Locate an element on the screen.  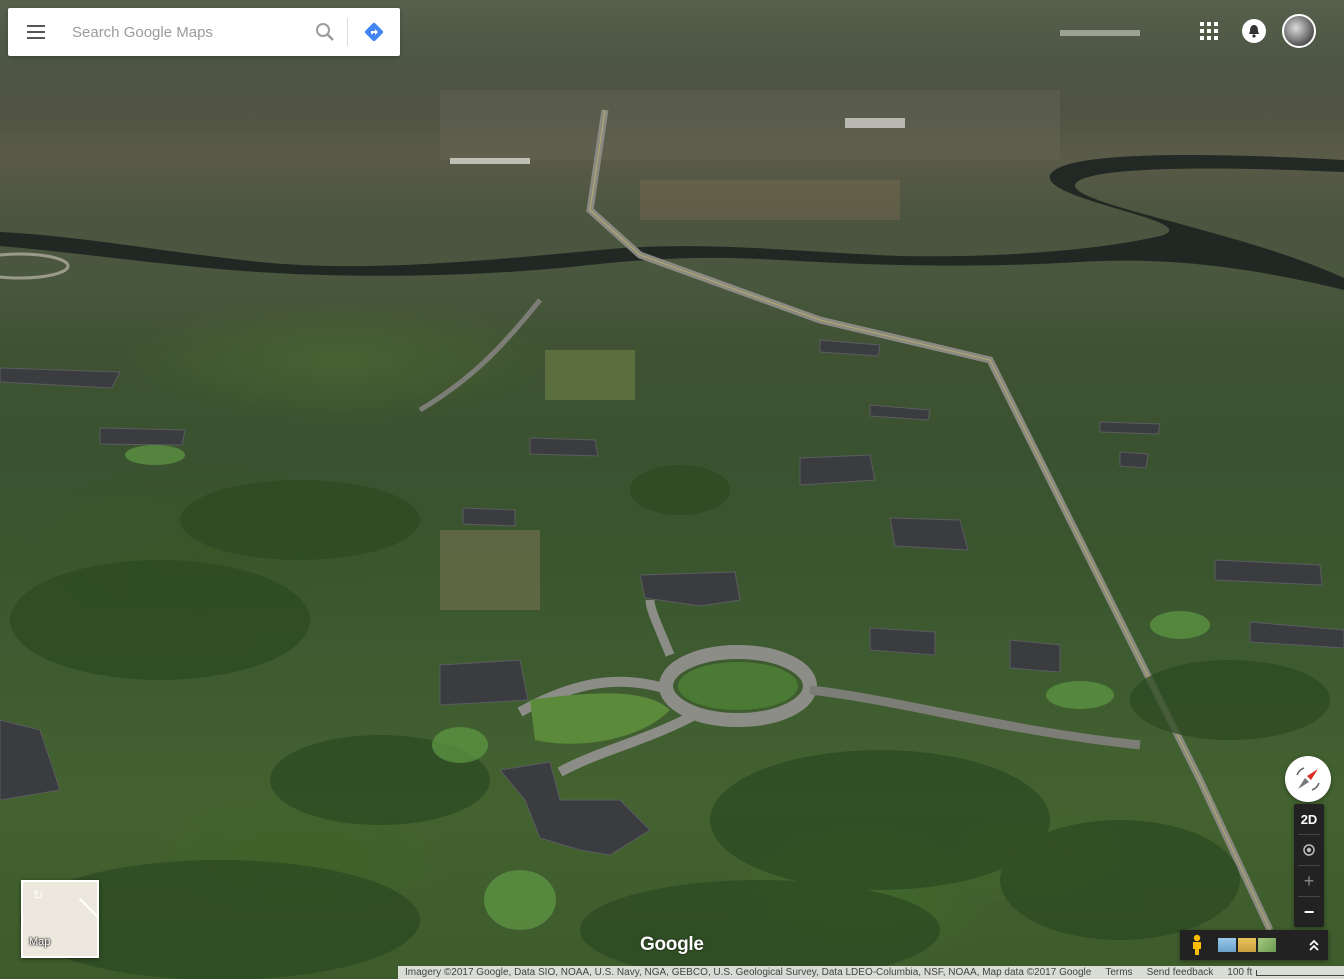
send-feedback-link: Send feedback is located at coordinates (1180, 972).